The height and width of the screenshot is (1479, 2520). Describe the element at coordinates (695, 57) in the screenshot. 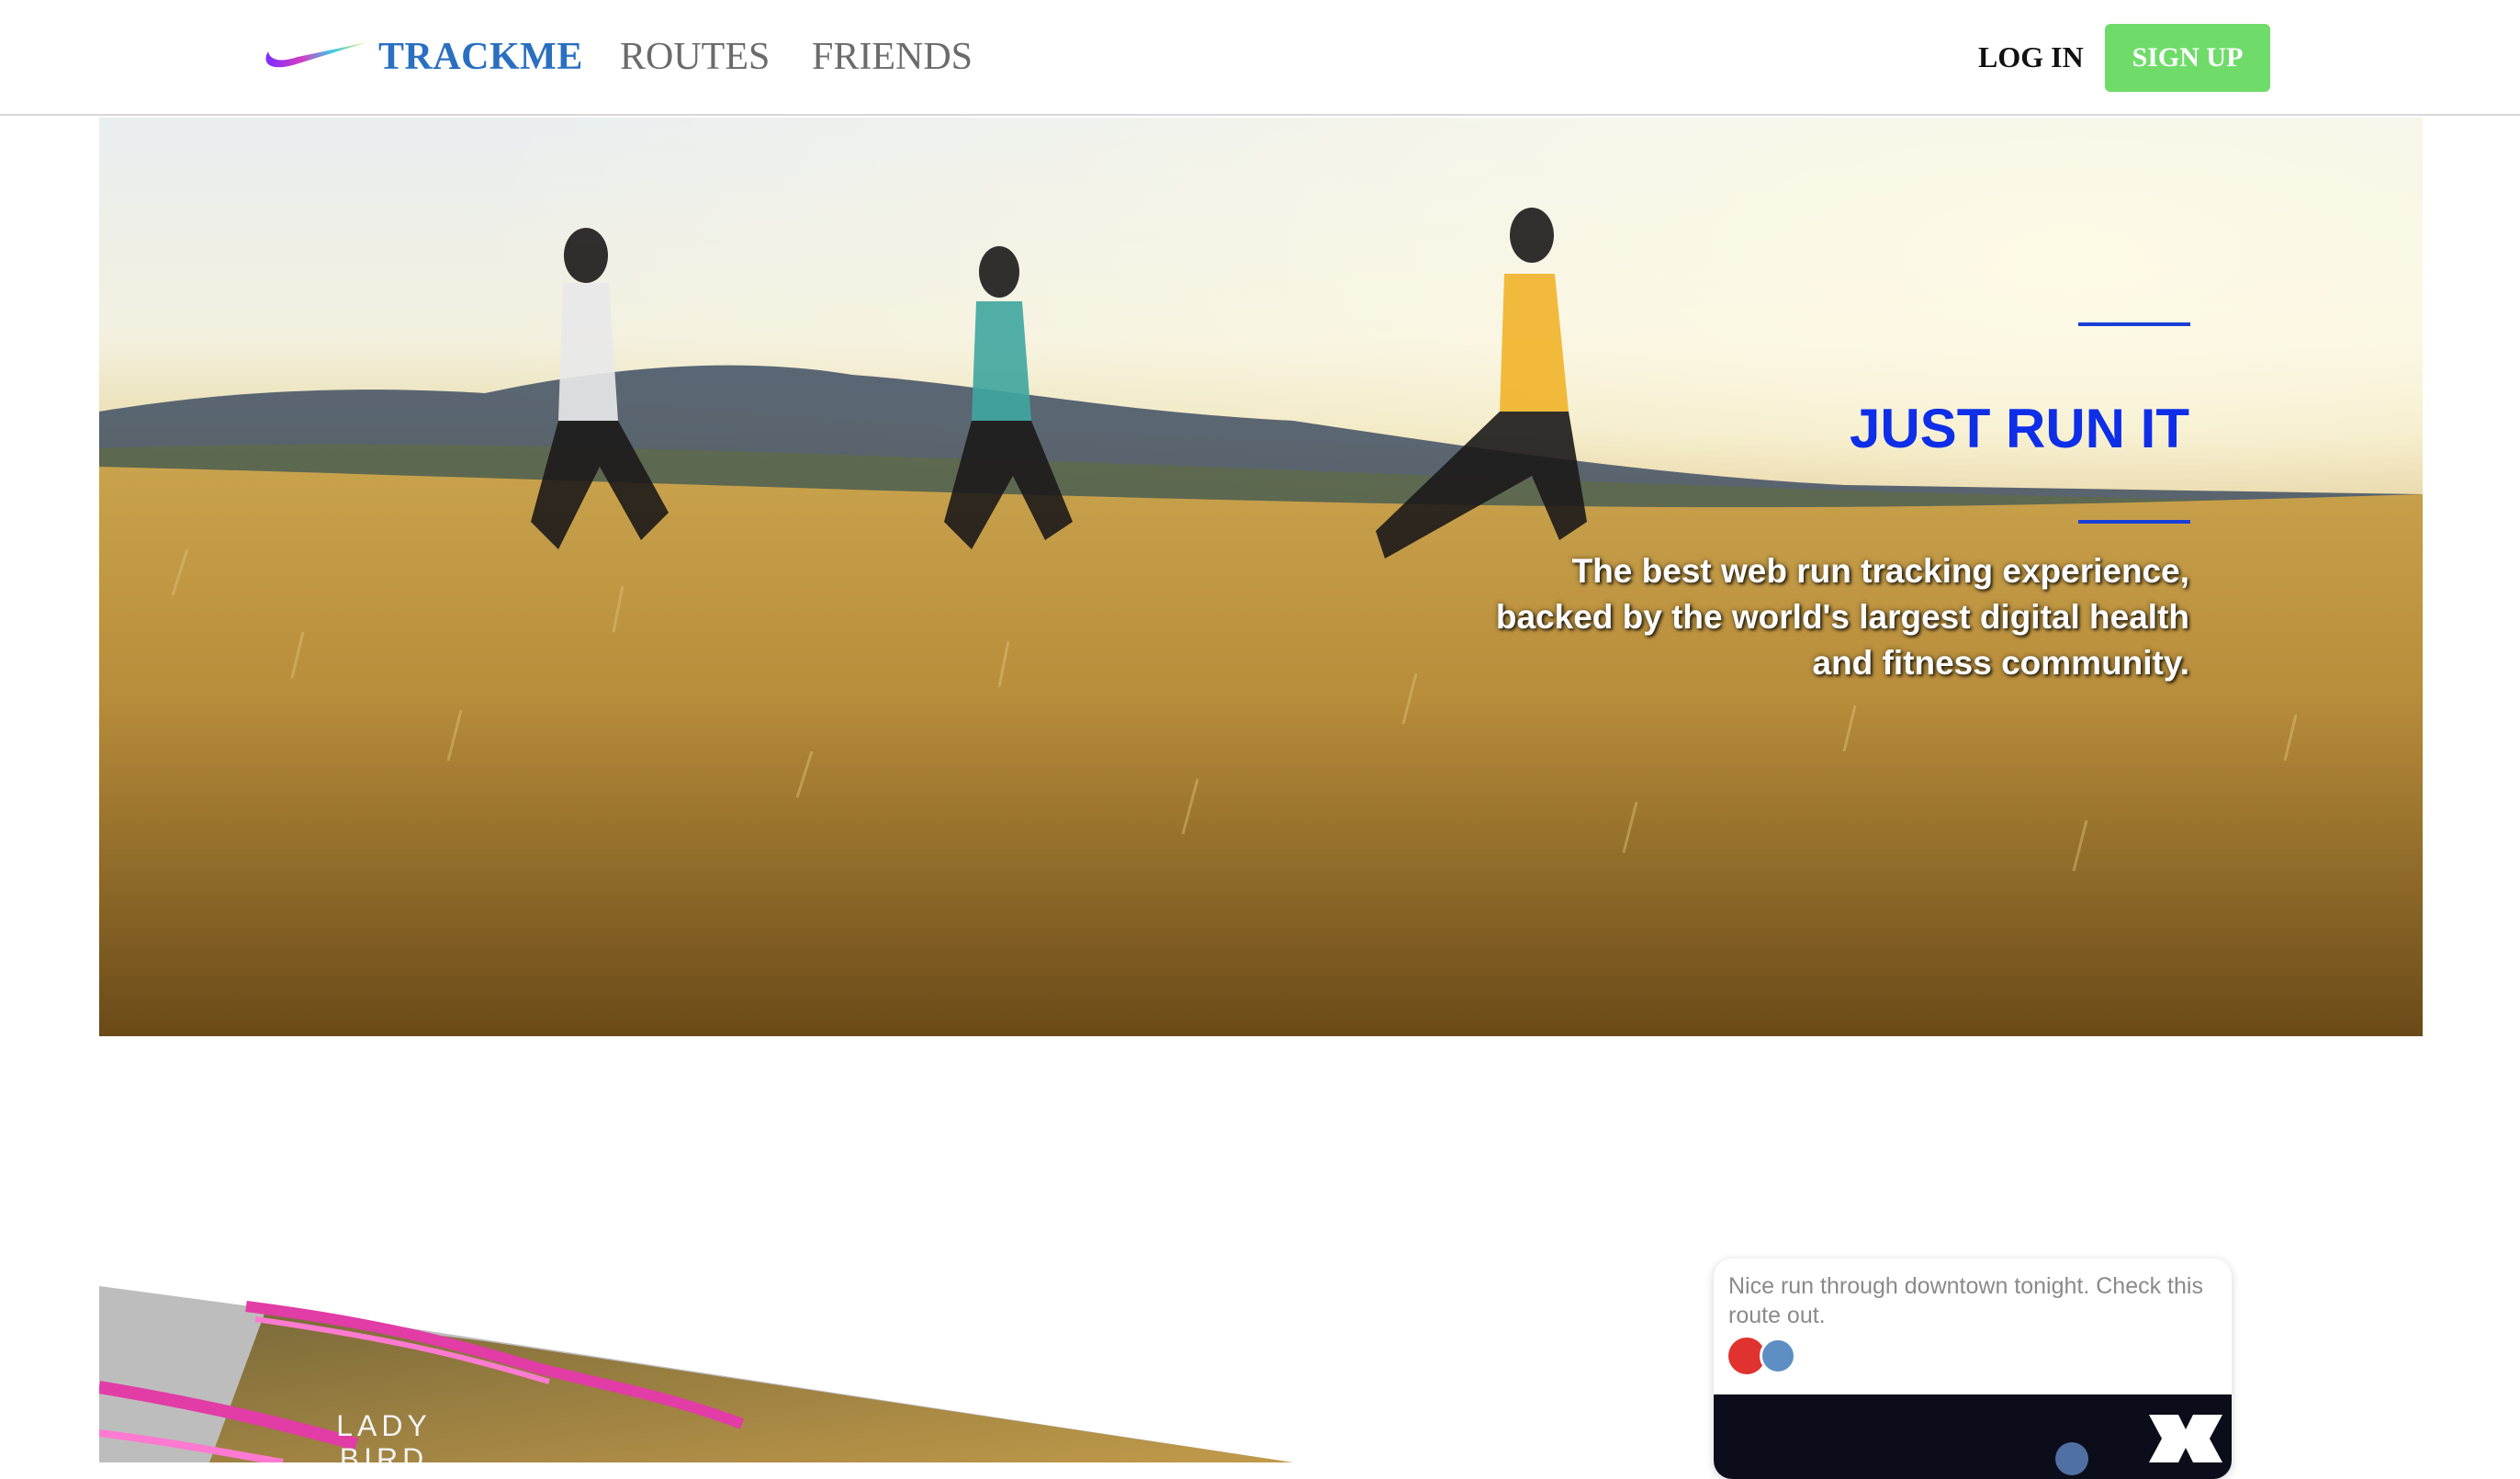

I see `nav-link-routes: ROUTES` at that location.